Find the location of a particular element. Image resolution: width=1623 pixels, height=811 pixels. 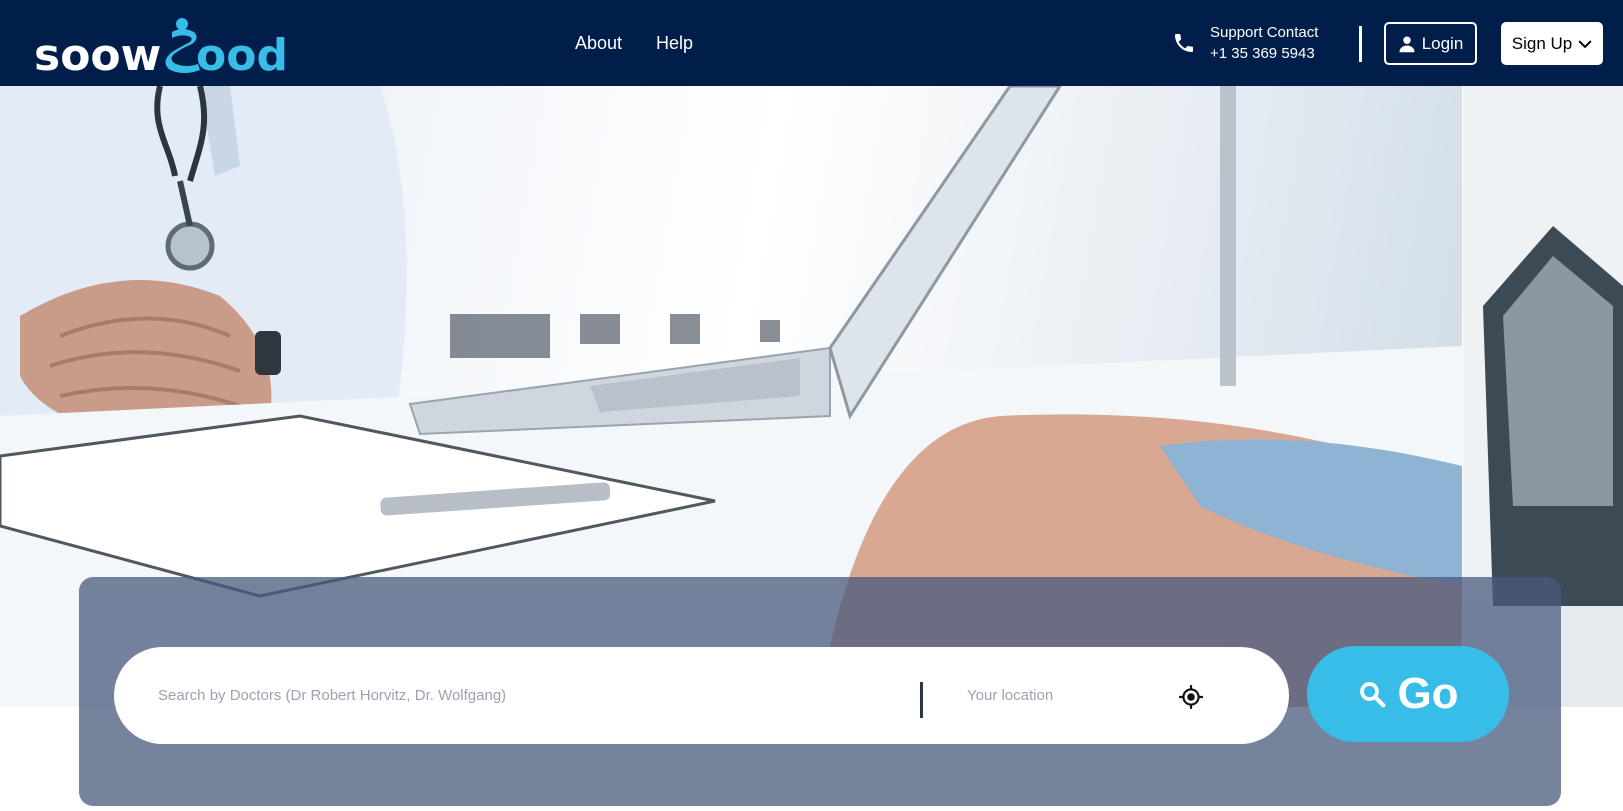

brand-logo: soow ood is located at coordinates (160, 43).